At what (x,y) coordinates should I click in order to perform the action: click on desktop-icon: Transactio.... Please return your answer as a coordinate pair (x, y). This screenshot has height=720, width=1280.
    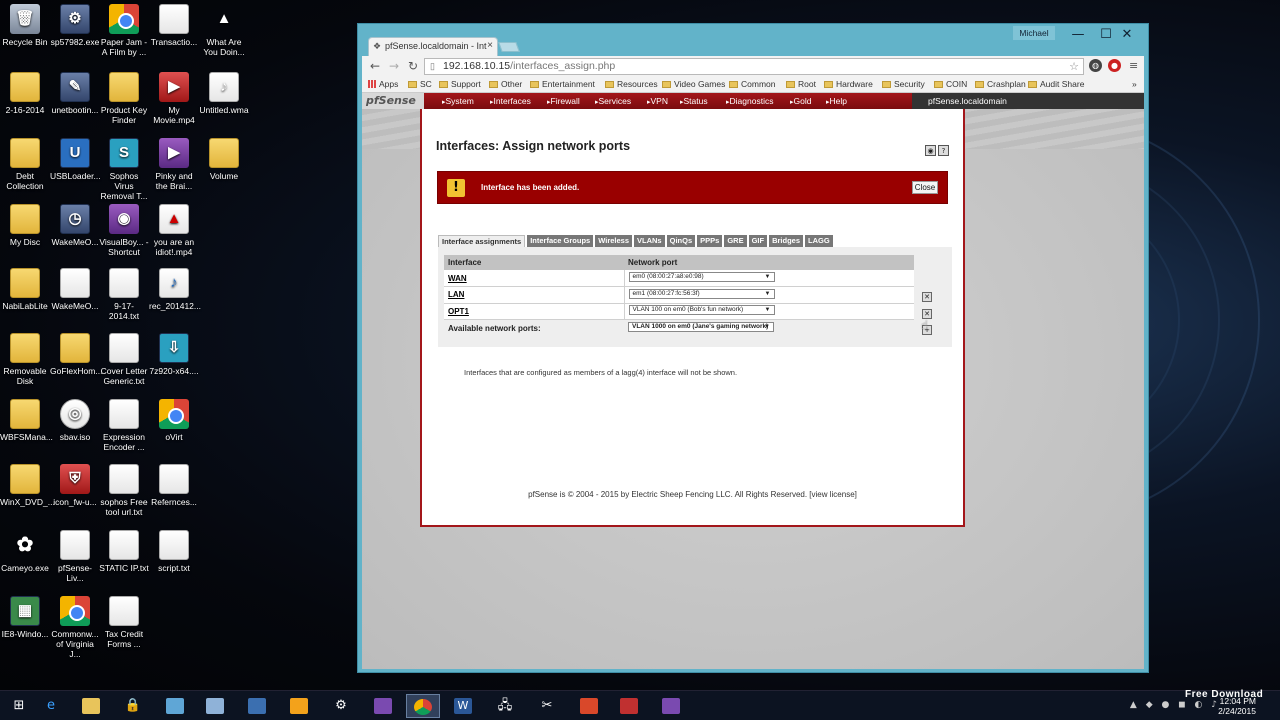
    Looking at the image, I should click on (174, 25).